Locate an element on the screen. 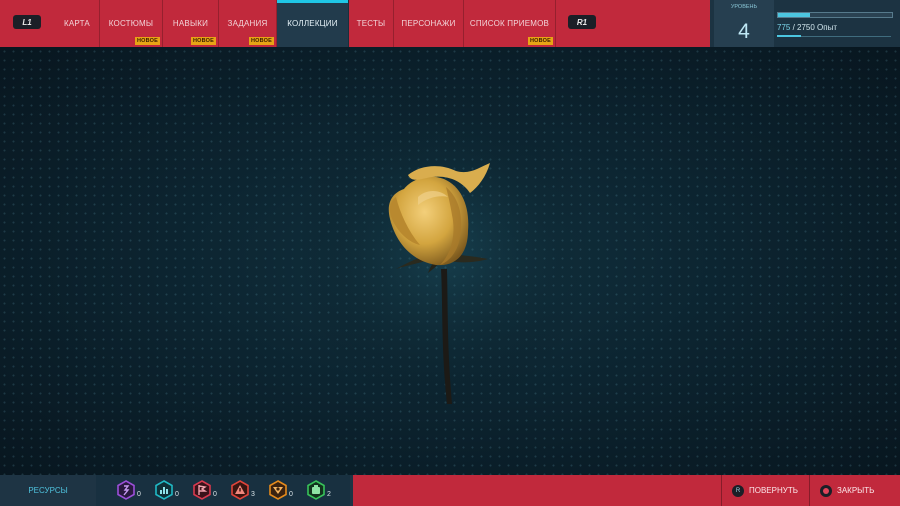  rotate-action: R ПОВЕРНУТЬ is located at coordinates (765, 490).